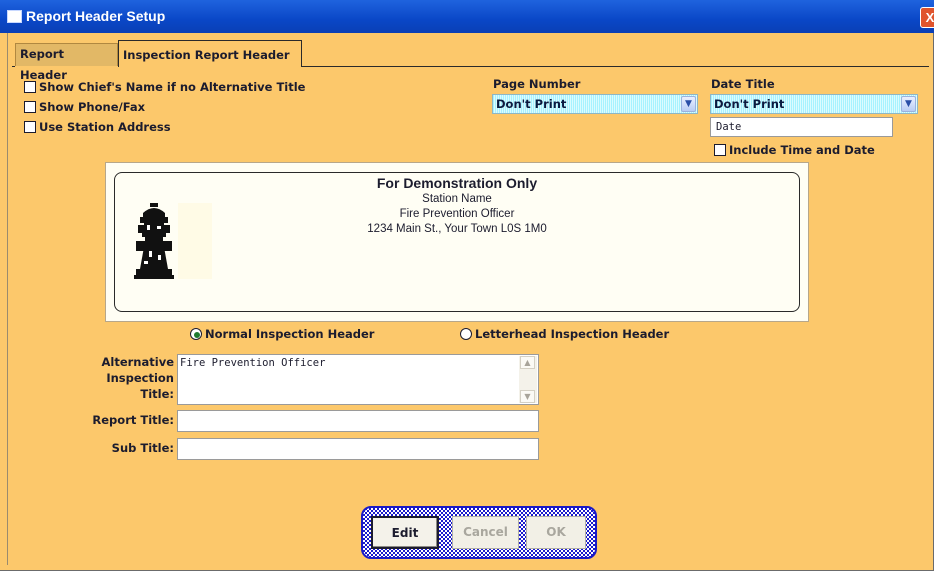 This screenshot has width=934, height=571. I want to click on radio-label: Normal Inspection Header, so click(290, 334).